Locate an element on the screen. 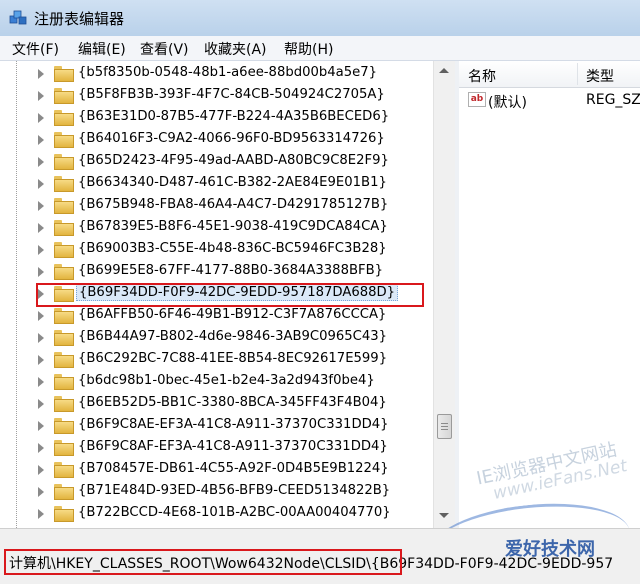 The height and width of the screenshot is (588, 640). tree-item: {B71E484D-93ED-4B56-BFB9-CEED5134822B} is located at coordinates (215, 492).